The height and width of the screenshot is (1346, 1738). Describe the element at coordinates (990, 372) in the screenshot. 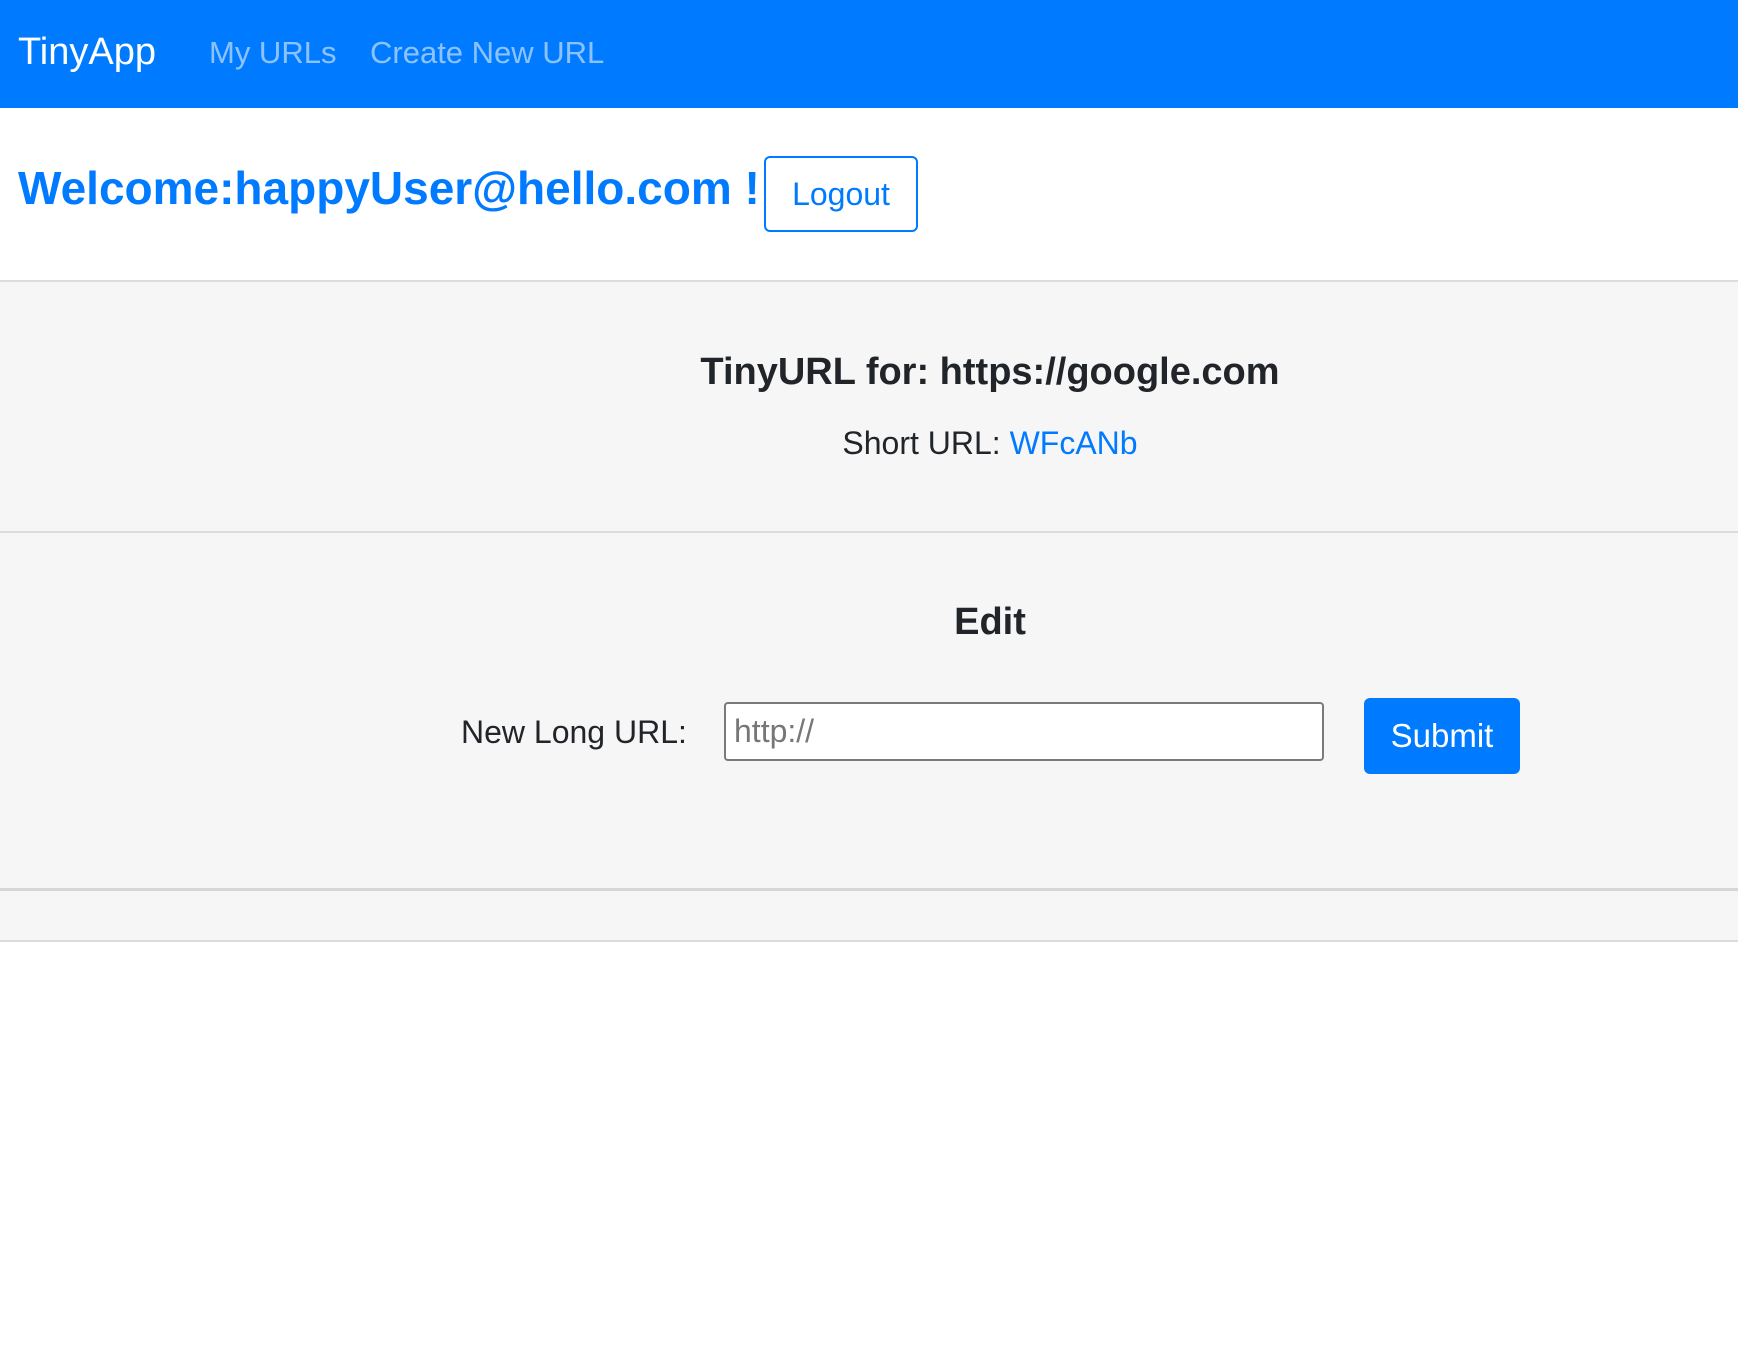

I see `card-title: TinyURL for: https://google.com` at that location.